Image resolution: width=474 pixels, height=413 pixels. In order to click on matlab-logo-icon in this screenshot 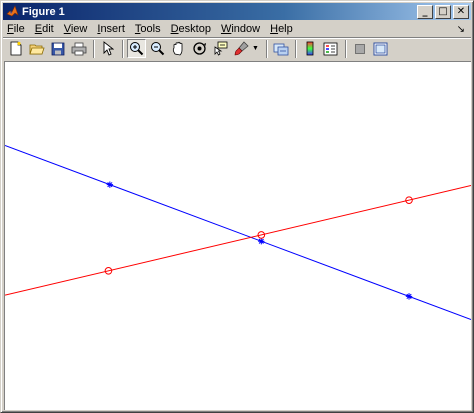, I will do `click(12, 12)`.